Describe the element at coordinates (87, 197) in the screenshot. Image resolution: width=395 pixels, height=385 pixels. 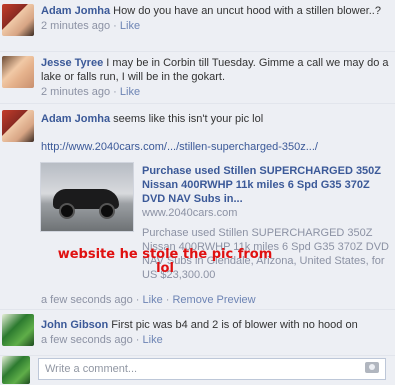
I see `link-preview-thumbnail` at that location.